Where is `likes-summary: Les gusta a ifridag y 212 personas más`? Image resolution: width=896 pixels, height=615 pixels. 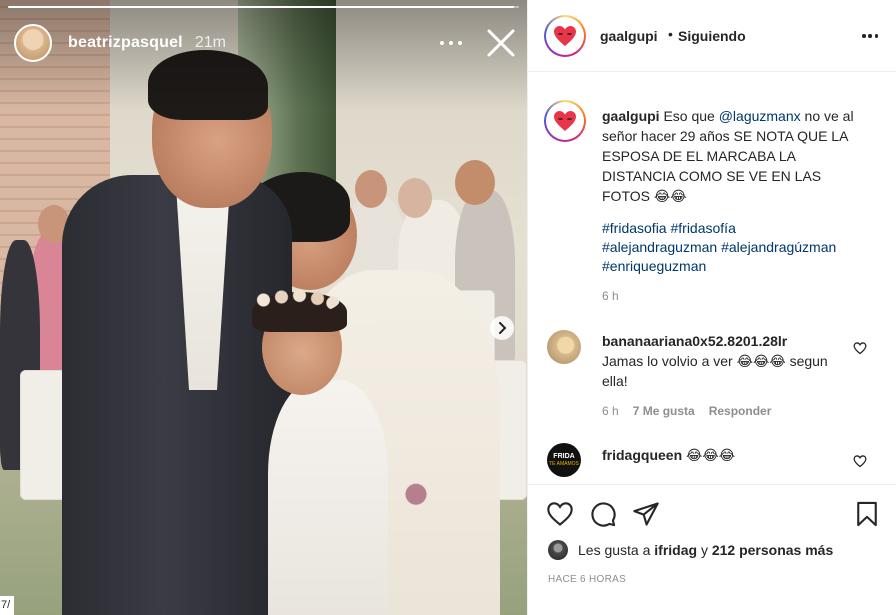 likes-summary: Les gusta a ifridag y 212 personas más is located at coordinates (690, 550).